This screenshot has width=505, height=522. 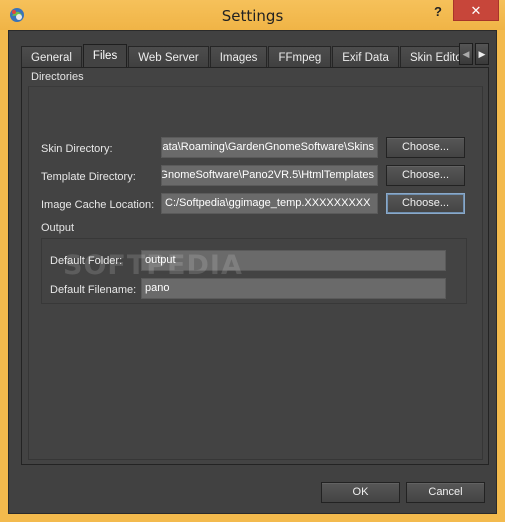 What do you see at coordinates (252, 15) in the screenshot?
I see `title-bar: Settings ? ✕` at bounding box center [252, 15].